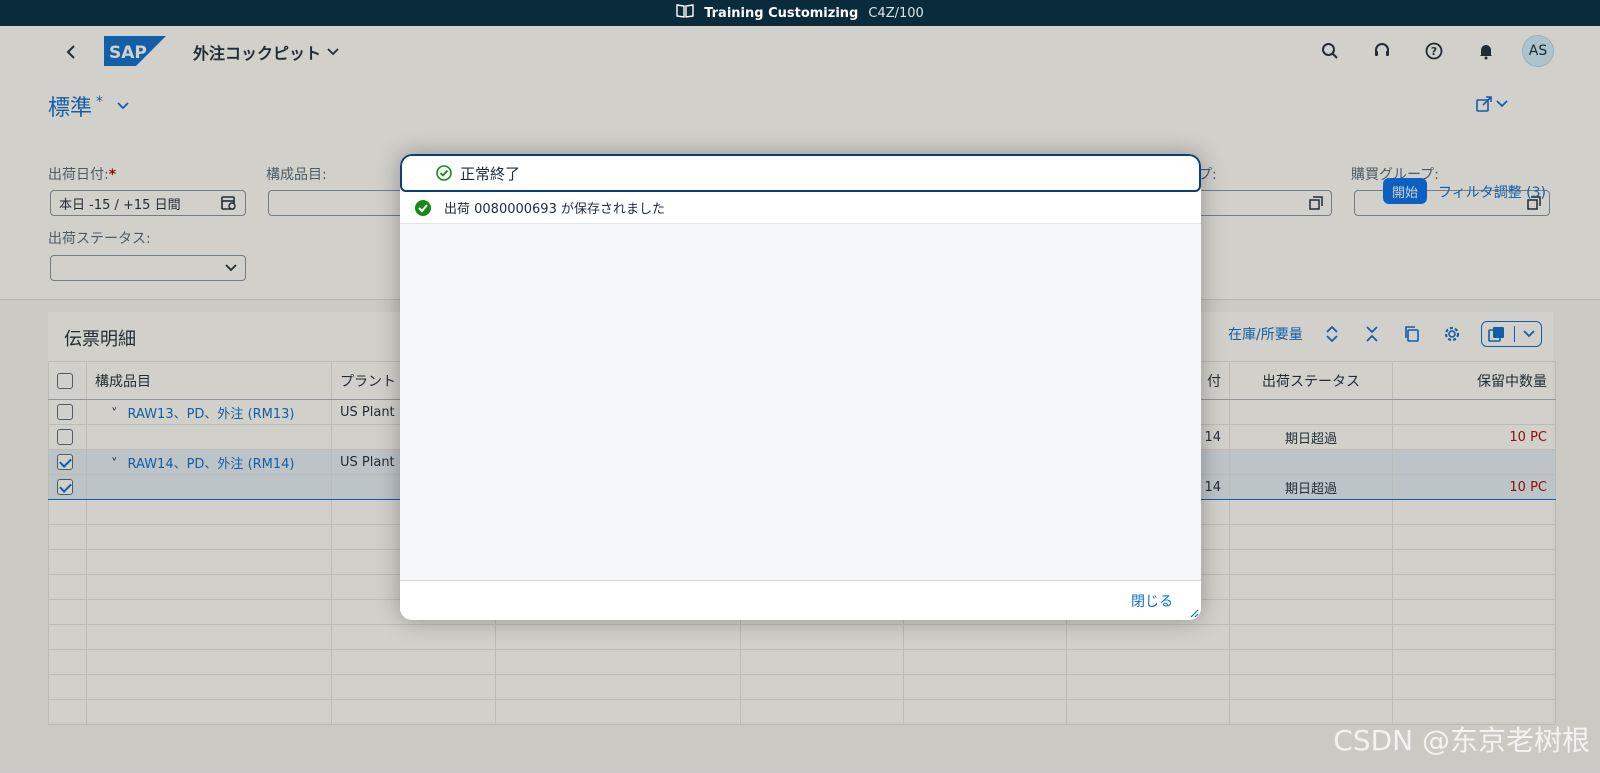 Image resolution: width=1600 pixels, height=773 pixels. Describe the element at coordinates (896, 13) in the screenshot. I see `system-client: C4Z/100` at that location.